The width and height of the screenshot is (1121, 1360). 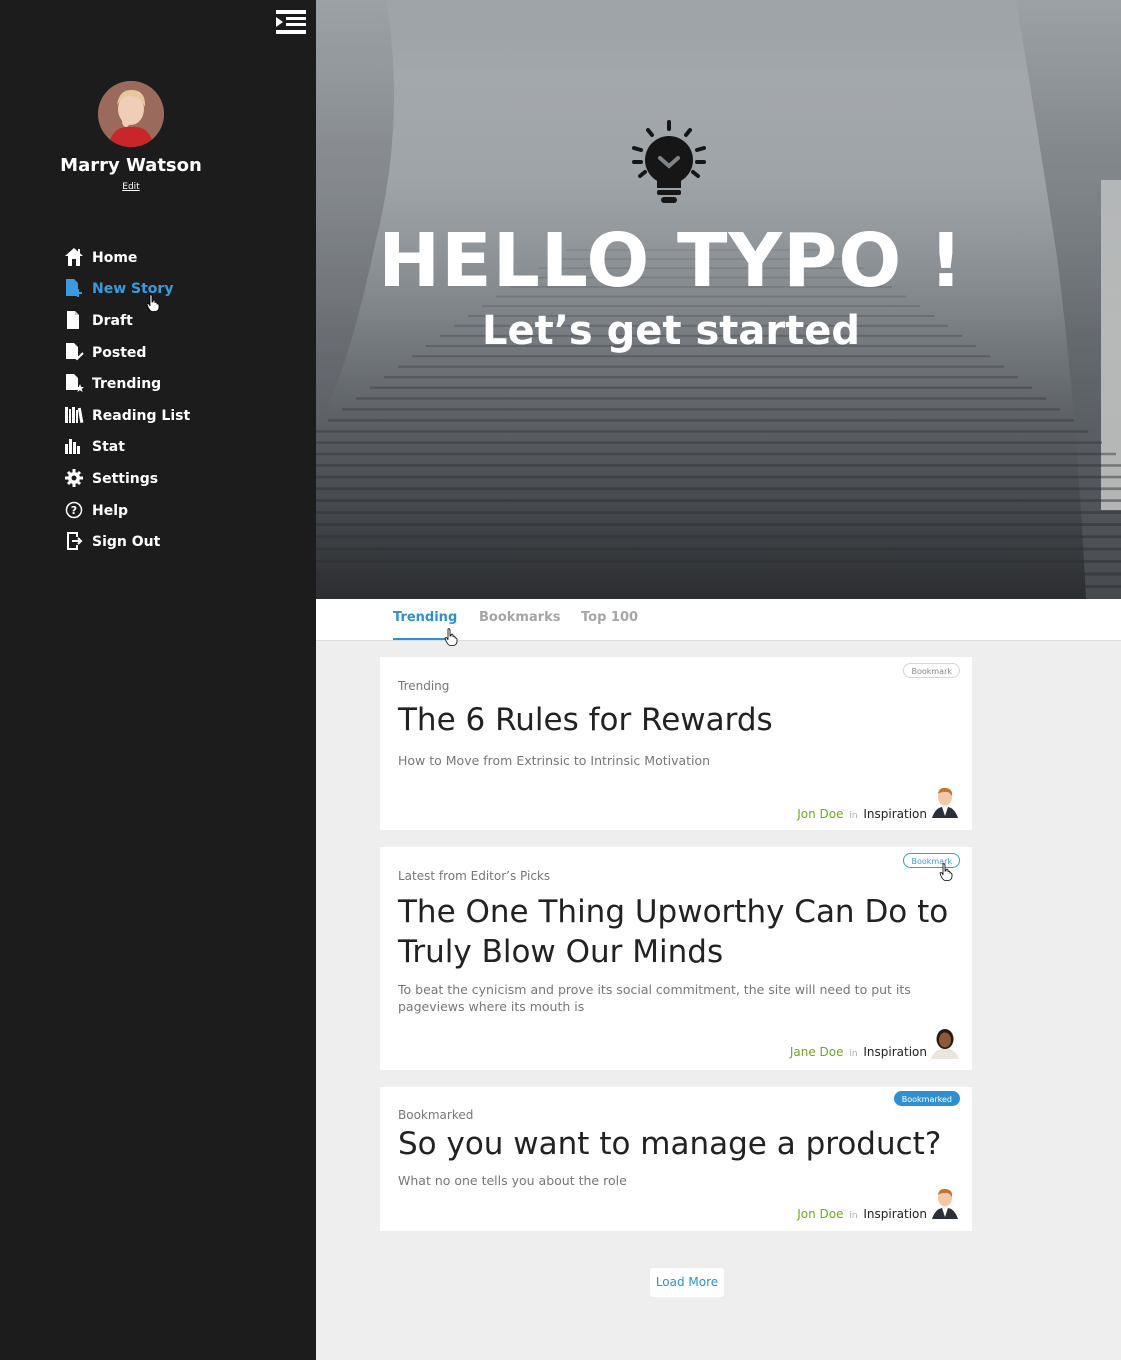 I want to click on story-meta: Jane Doe in Inspiration, so click(x=858, y=1052).